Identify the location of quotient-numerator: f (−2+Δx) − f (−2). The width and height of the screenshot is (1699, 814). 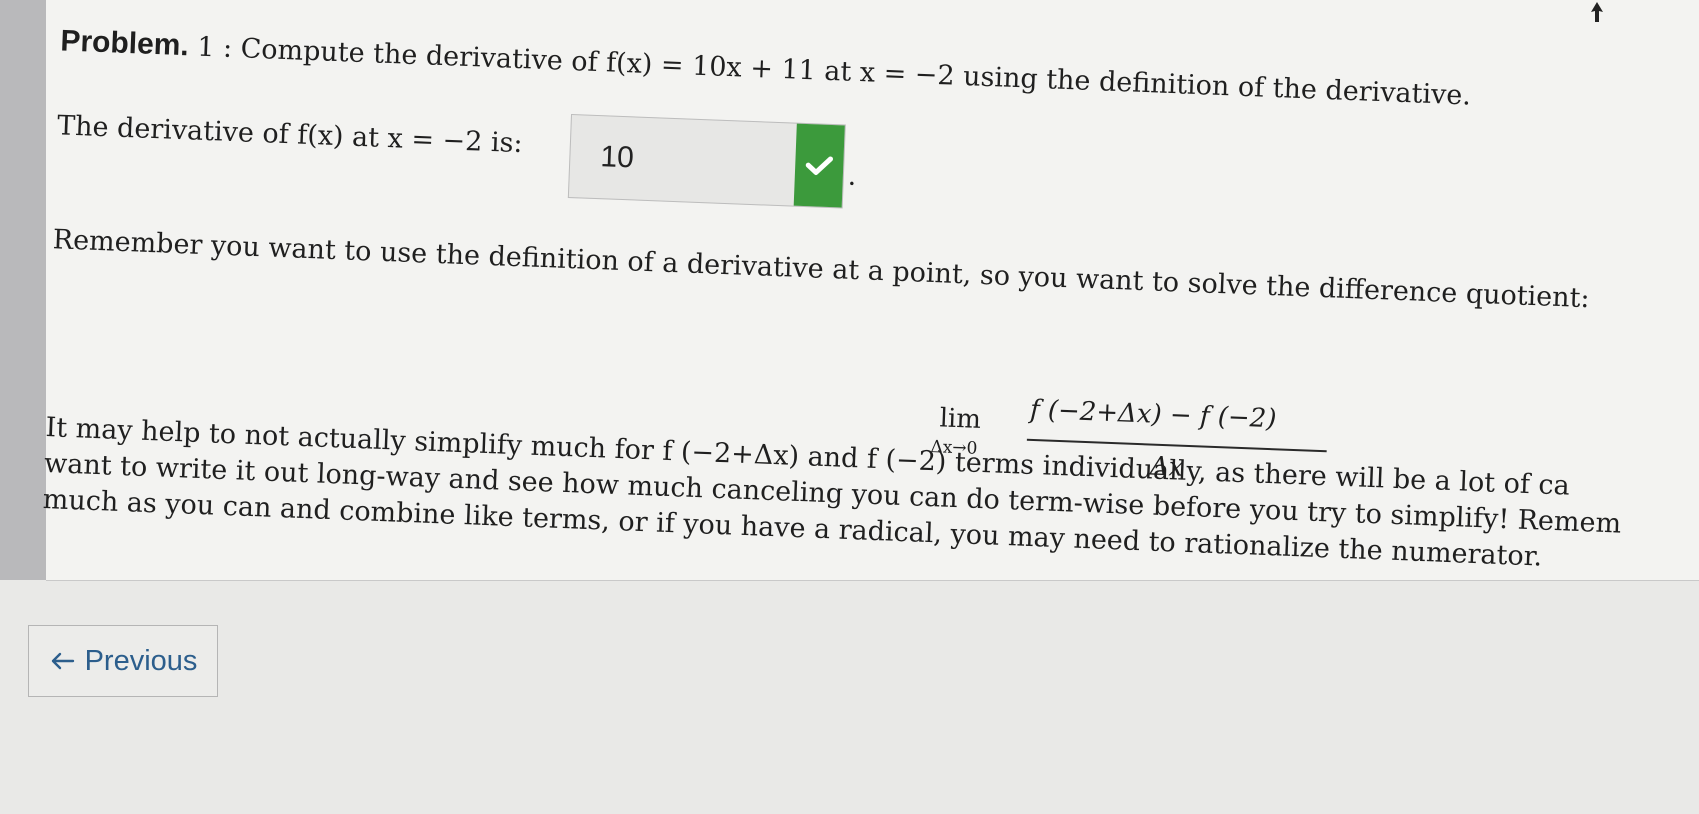
(1153, 414).